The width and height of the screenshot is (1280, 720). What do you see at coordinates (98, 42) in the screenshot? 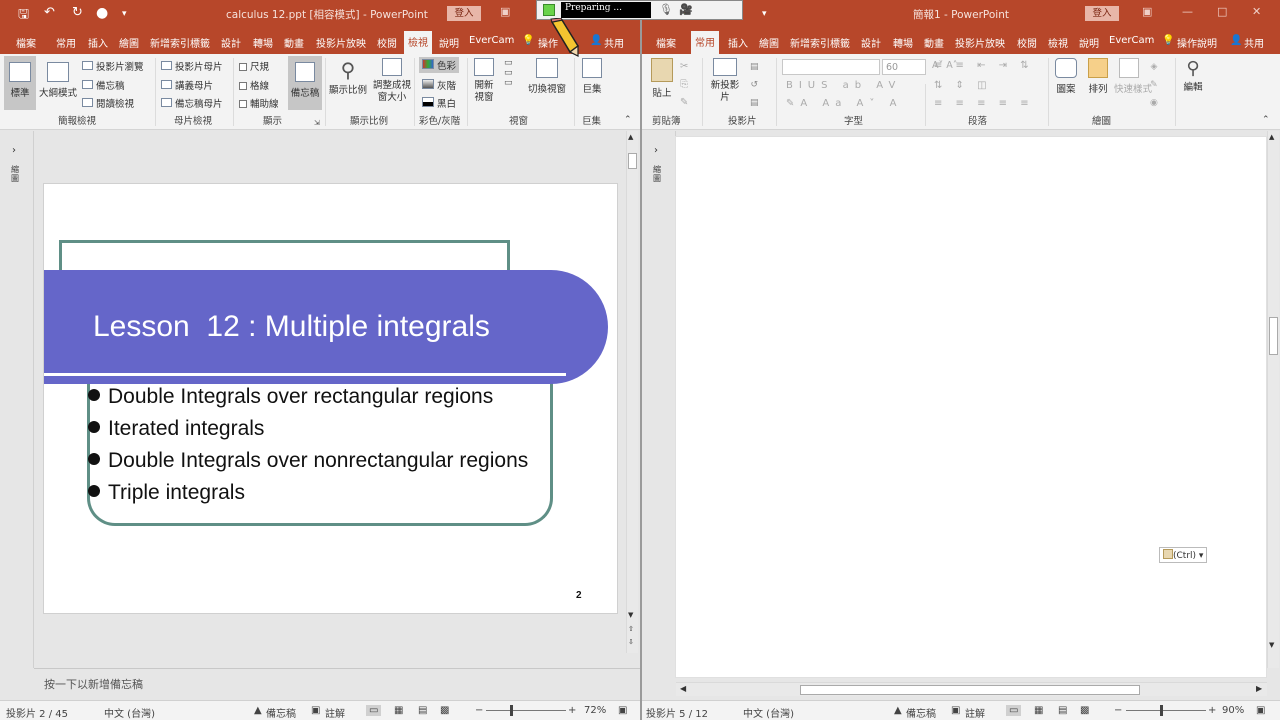
I see `tab-insert: 插入` at bounding box center [98, 42].